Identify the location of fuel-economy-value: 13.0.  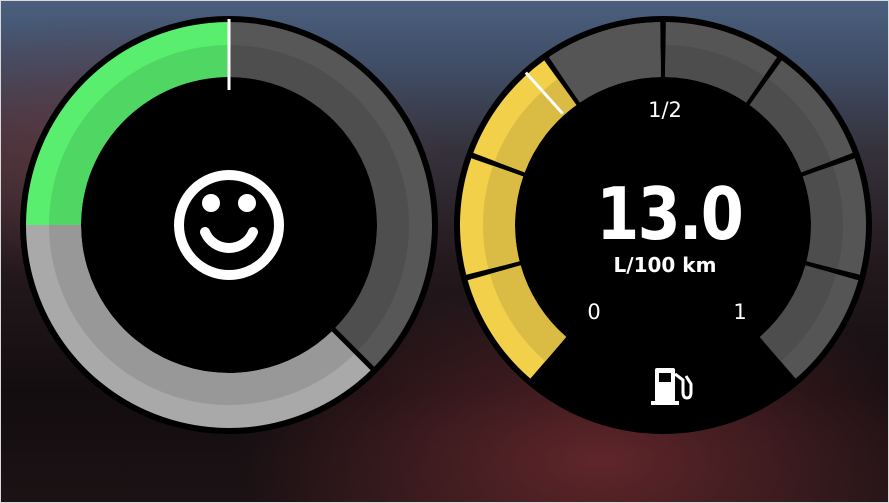
(670, 214).